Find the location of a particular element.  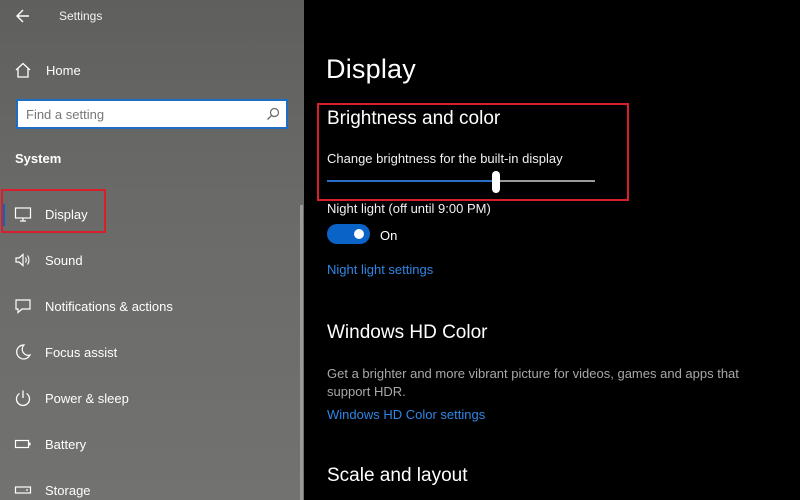

sidebar-item-notifications: Notifications & actions is located at coordinates (150, 306).